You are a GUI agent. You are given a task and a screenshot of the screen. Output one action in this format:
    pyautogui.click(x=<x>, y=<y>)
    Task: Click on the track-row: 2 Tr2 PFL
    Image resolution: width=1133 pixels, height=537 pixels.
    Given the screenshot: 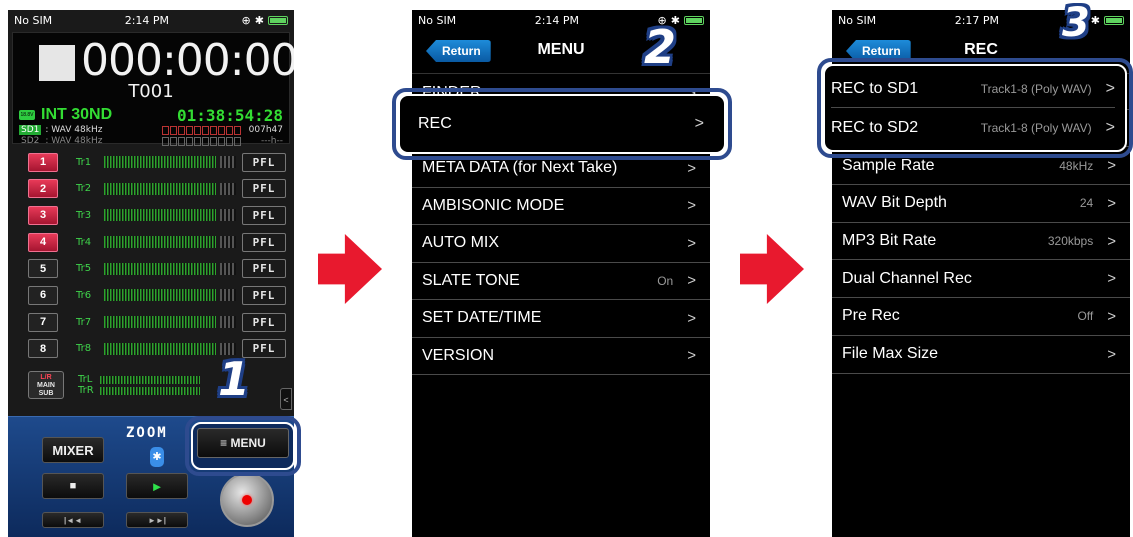 What is the action you would take?
    pyautogui.click(x=157, y=189)
    